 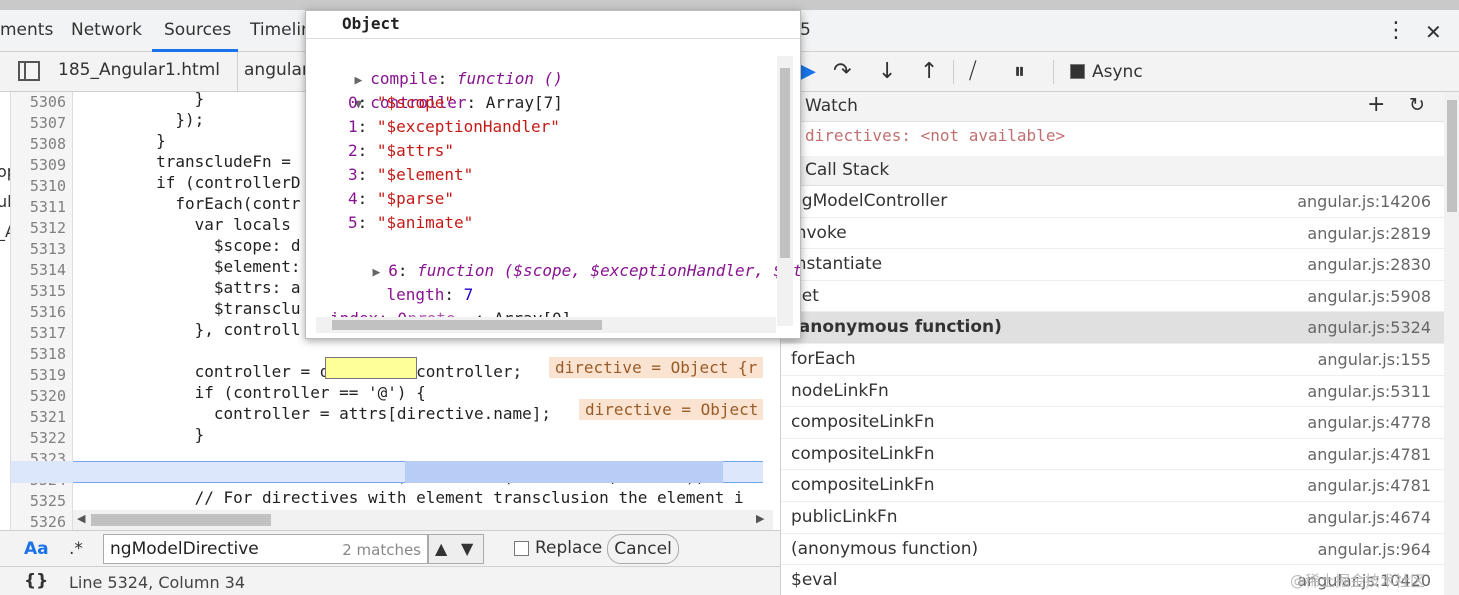 What do you see at coordinates (439, 89) in the screenshot?
I see `popover-row-controller: ▼ controller: Array[7]` at bounding box center [439, 89].